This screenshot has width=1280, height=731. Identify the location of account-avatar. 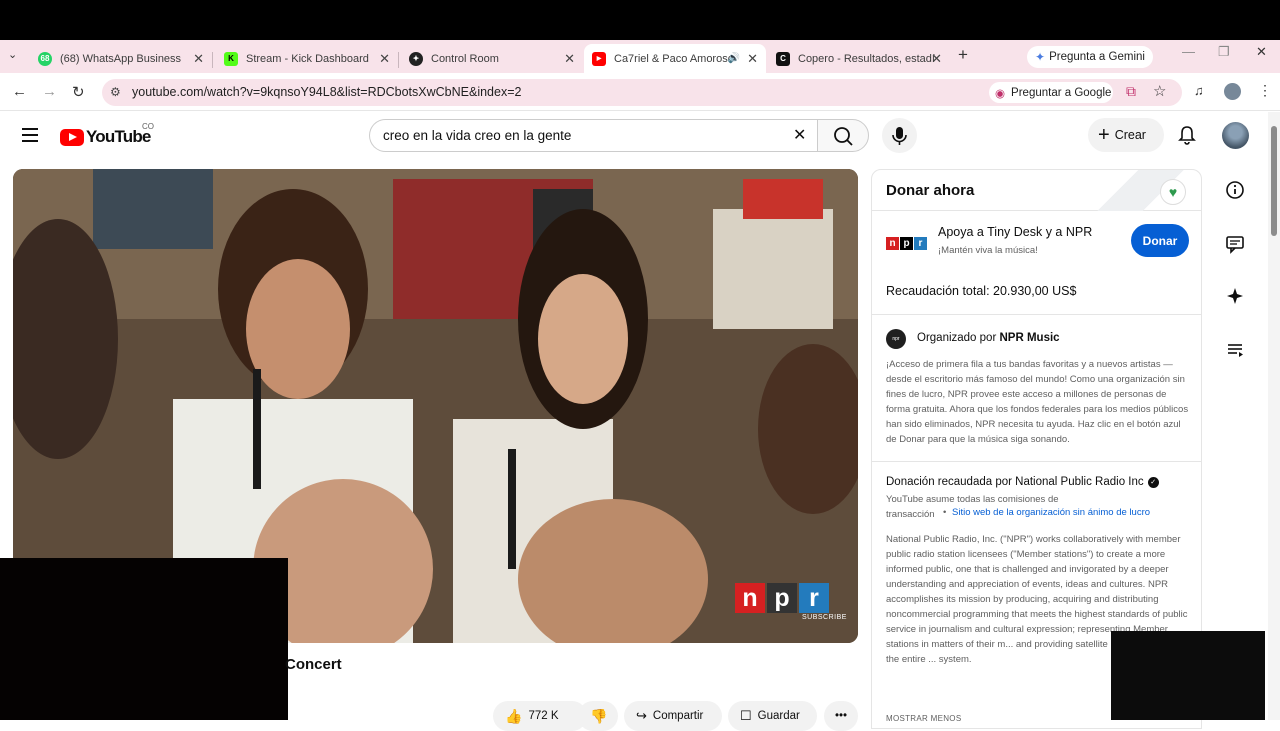
(1235, 135).